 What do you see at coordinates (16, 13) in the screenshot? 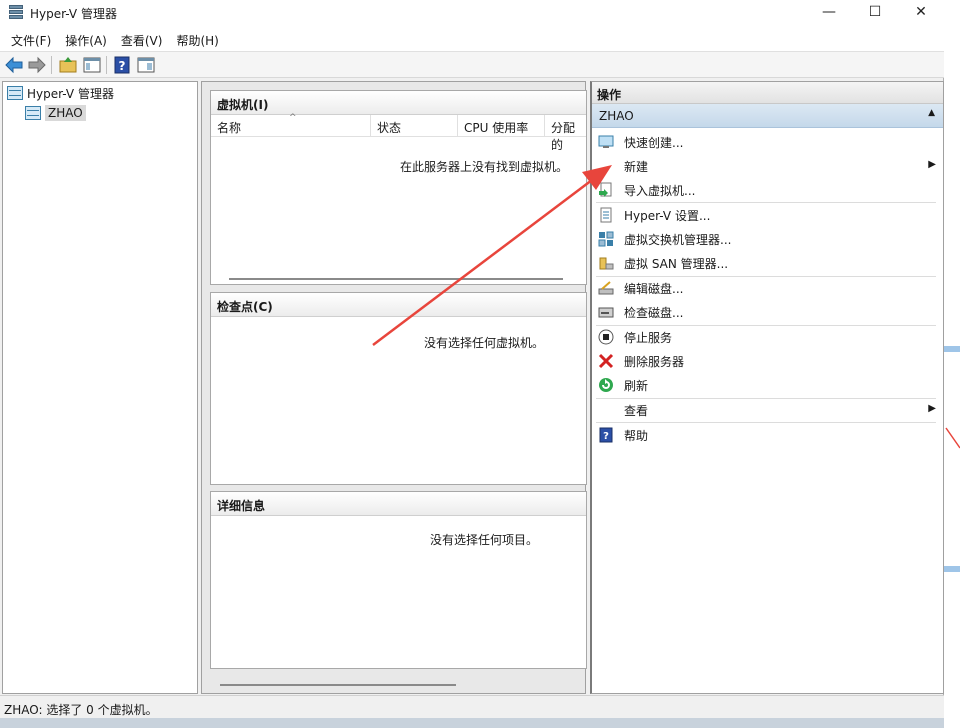
I see `hyperv-app-icon` at bounding box center [16, 13].